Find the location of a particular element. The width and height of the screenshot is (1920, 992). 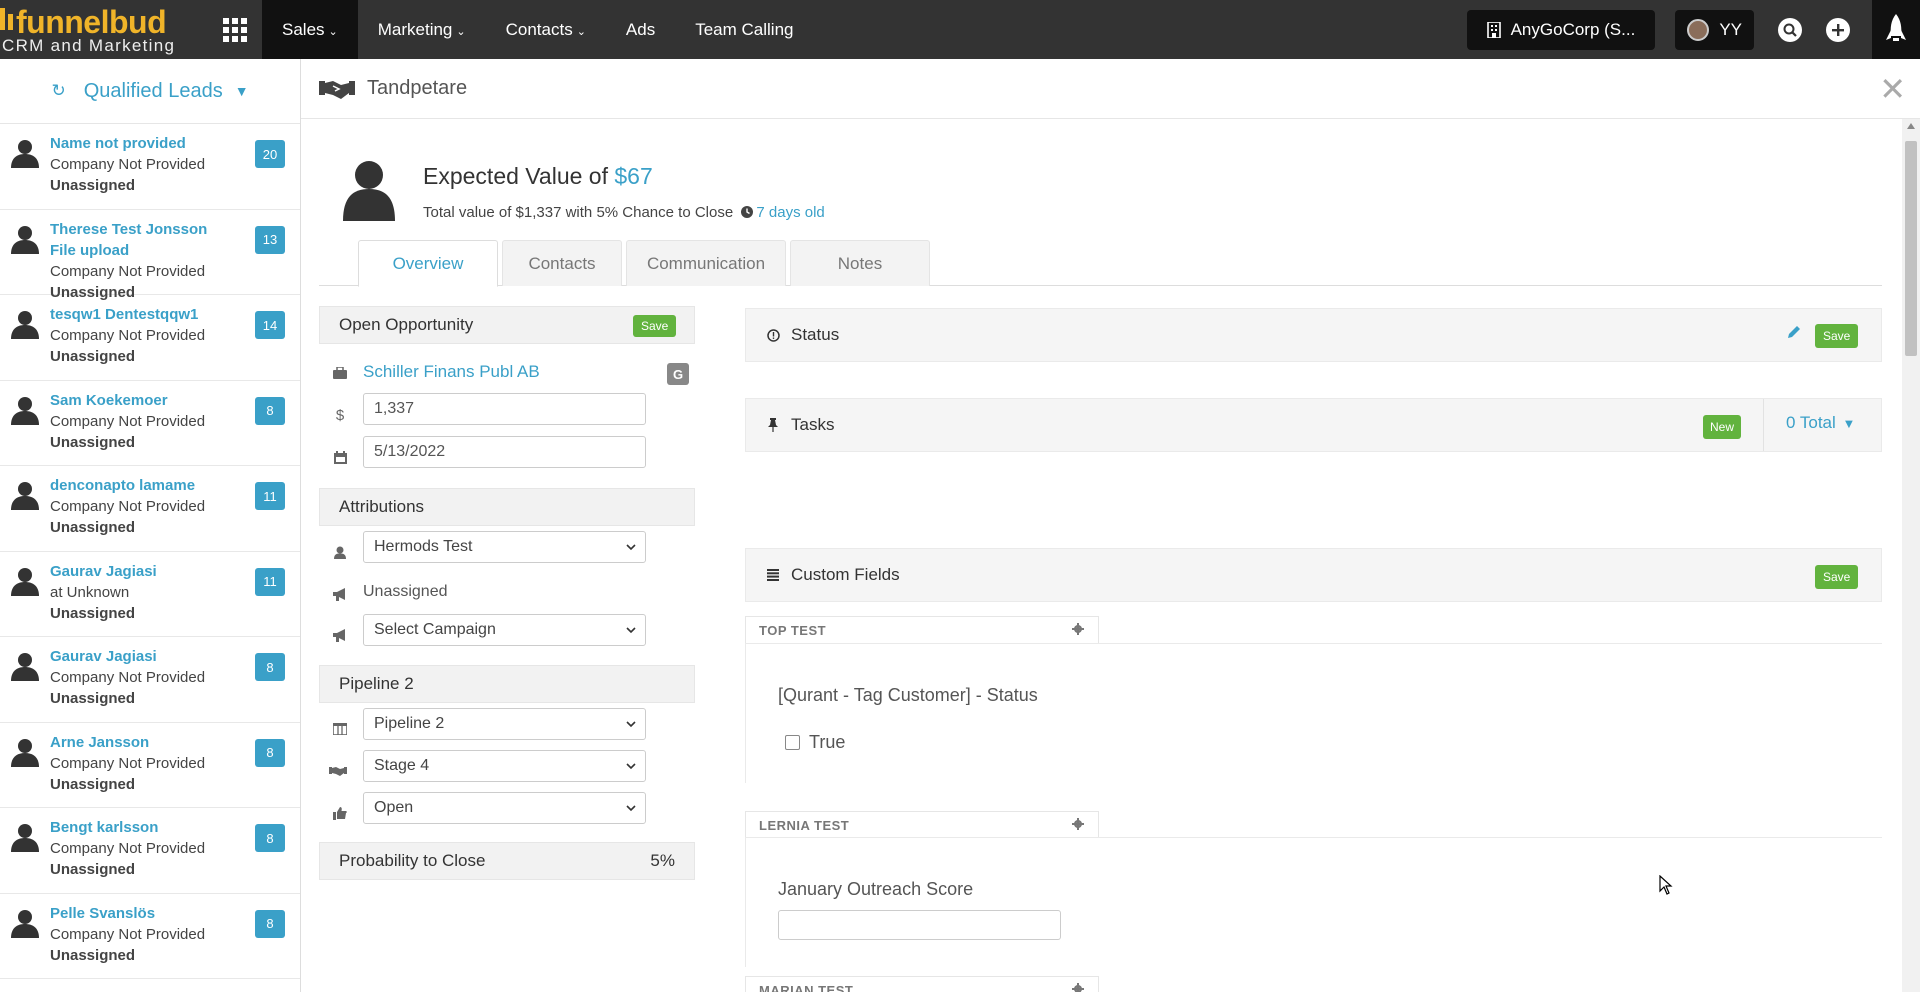

save-custom-fields-button: Save is located at coordinates (1837, 577).